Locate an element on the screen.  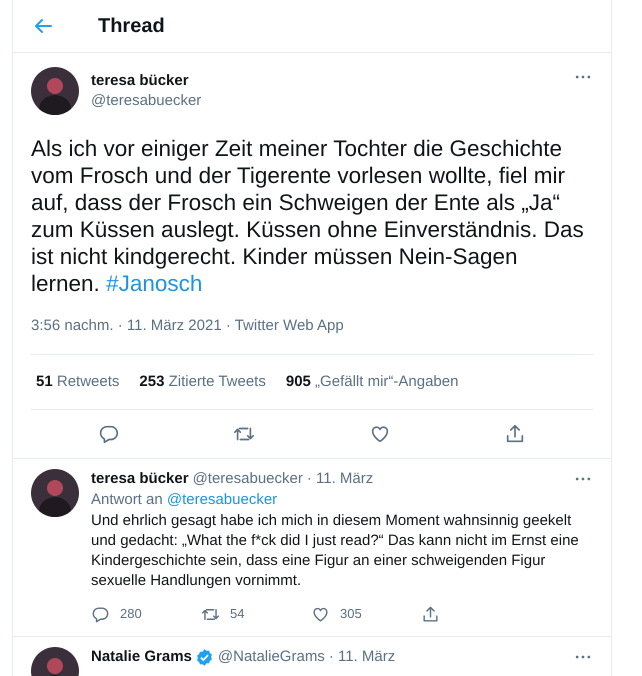
stat-link: 905 „Gefällt mir“-Angaben is located at coordinates (372, 381).